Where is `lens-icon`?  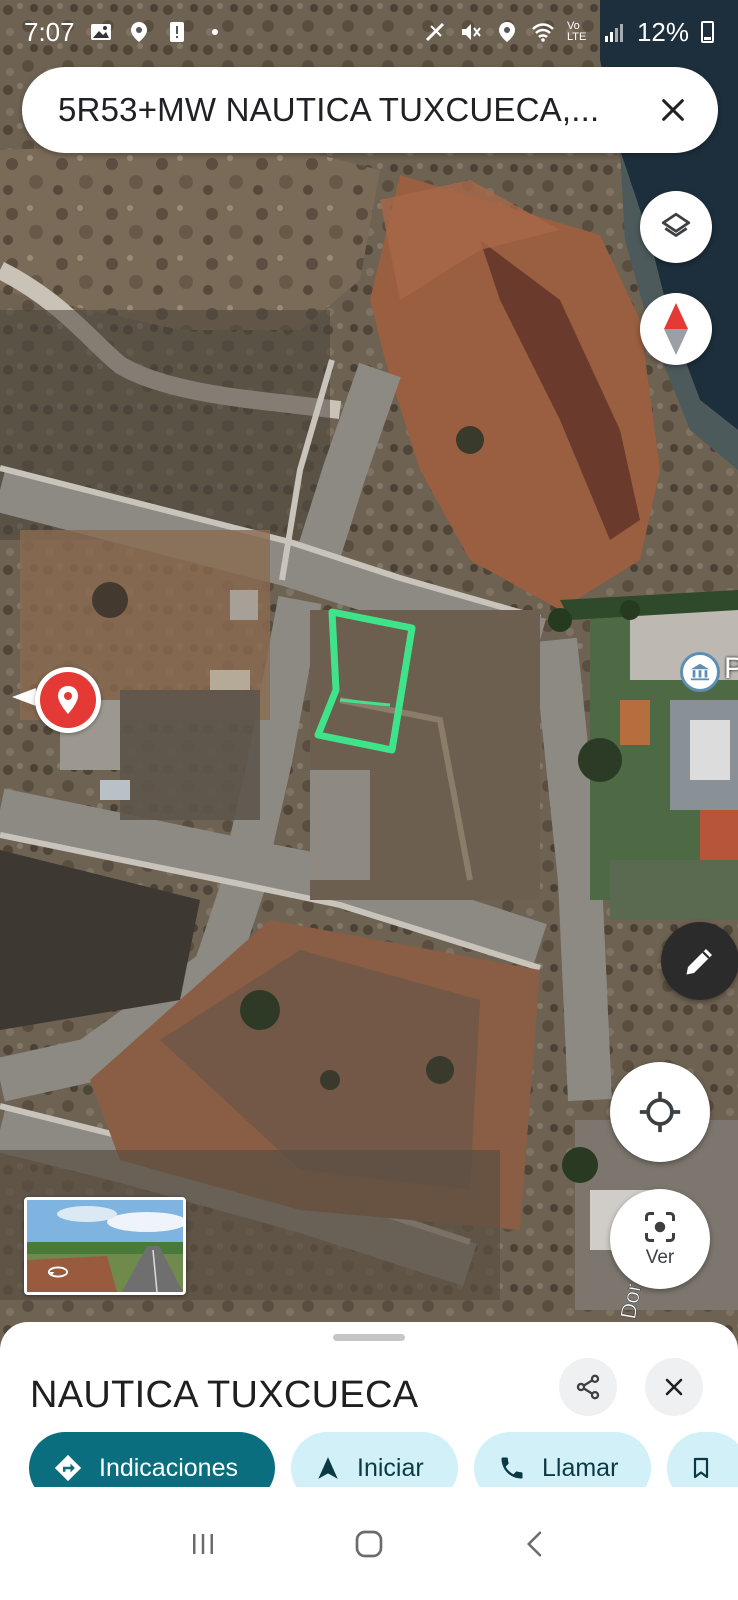 lens-icon is located at coordinates (660, 1227).